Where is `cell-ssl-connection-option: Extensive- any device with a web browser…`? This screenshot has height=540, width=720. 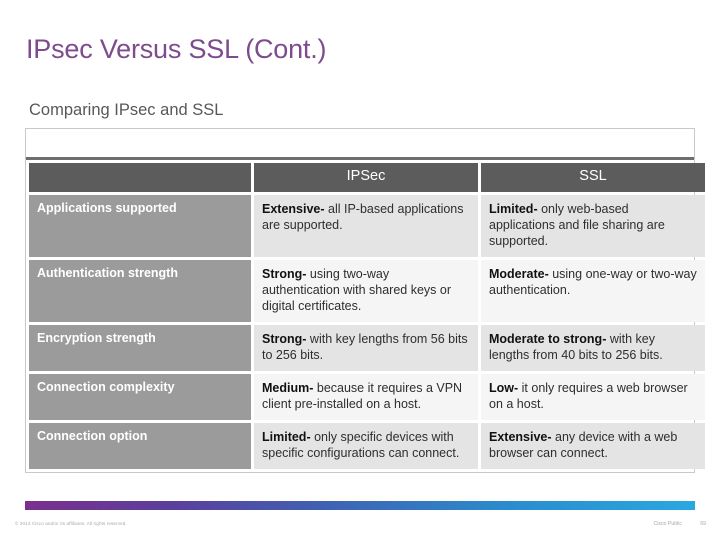
cell-ssl-connection-option: Extensive- any device with a web browser… is located at coordinates (593, 446).